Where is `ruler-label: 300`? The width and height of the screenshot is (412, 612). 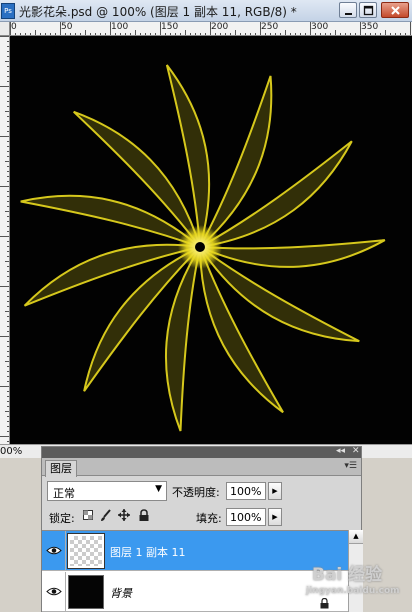 ruler-label: 300 is located at coordinates (320, 27).